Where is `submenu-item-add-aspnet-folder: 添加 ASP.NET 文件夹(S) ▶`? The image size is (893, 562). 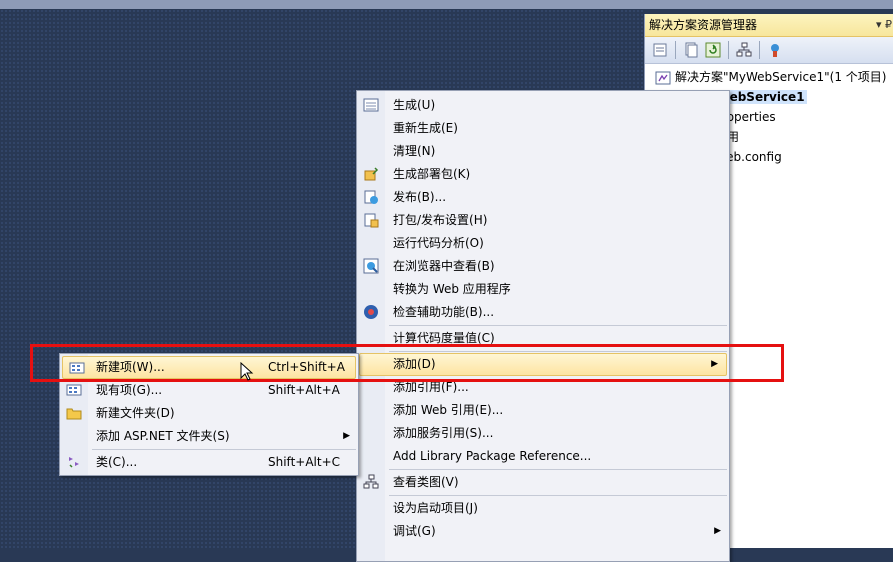
submenu-item-add-aspnet-folder: 添加 ASP.NET 文件夹(S) ▶ is located at coordinates (209, 436).